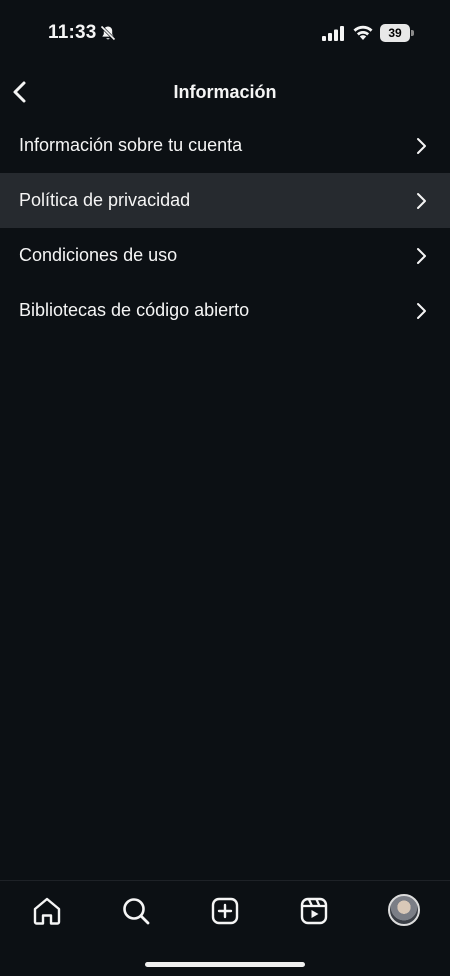  I want to click on menu-item-label: Política de privacidad, so click(105, 200).